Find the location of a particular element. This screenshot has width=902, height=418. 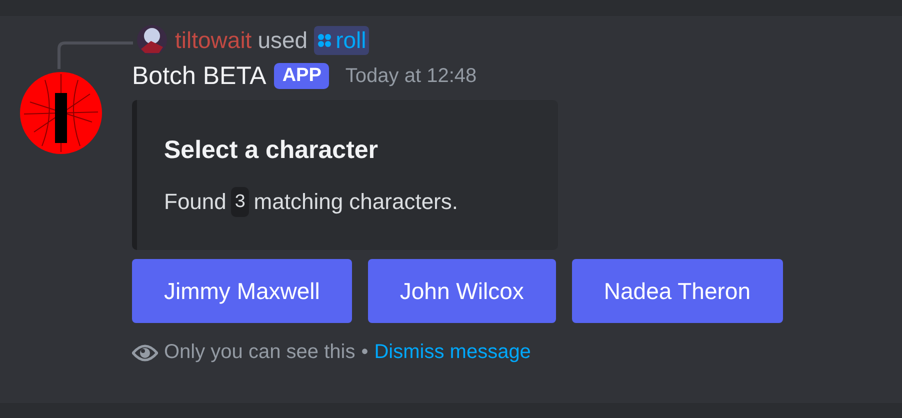

bot-avatar-icon is located at coordinates (61, 113).